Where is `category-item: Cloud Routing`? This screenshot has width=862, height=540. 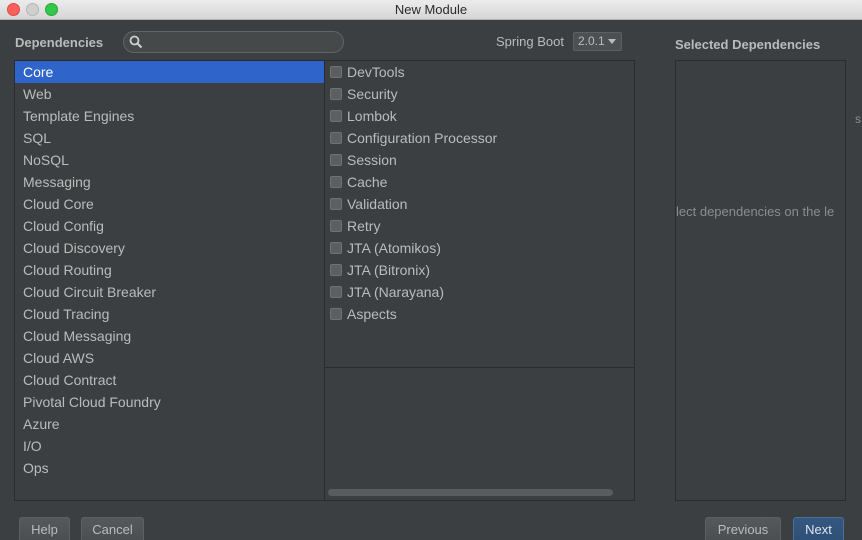 category-item: Cloud Routing is located at coordinates (169, 270).